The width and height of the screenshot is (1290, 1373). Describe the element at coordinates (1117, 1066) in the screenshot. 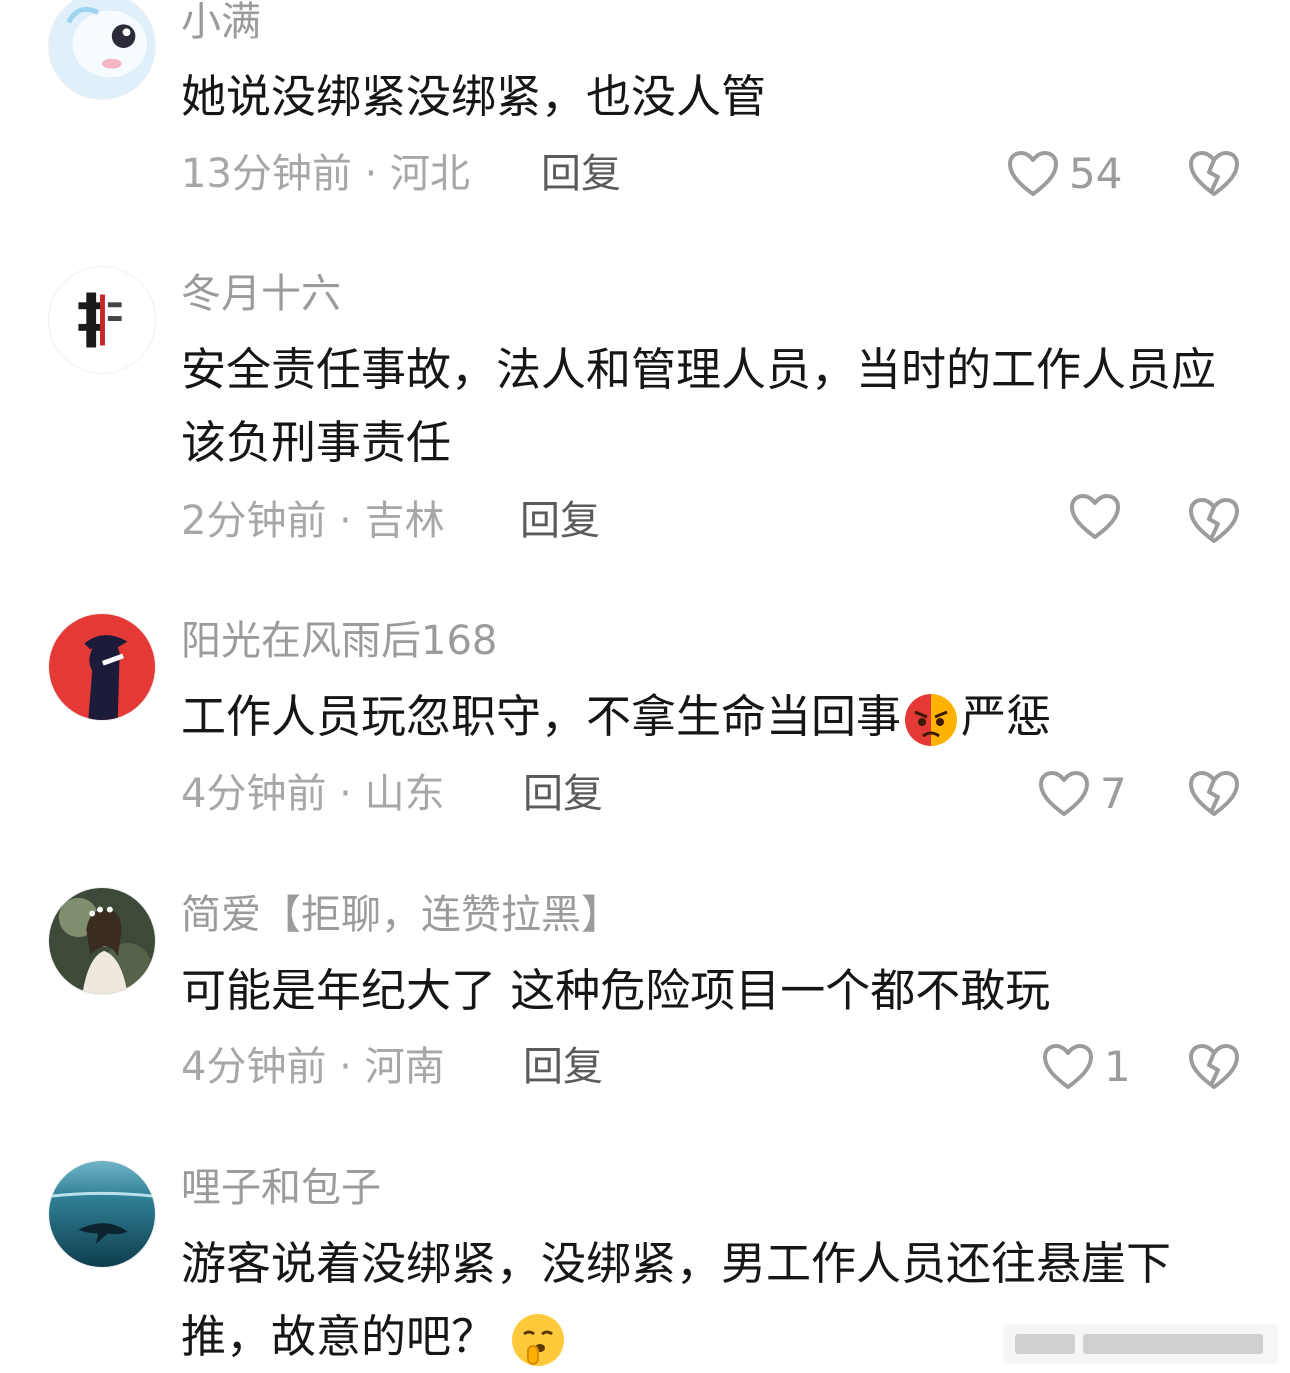

I see `like-count: 1` at that location.